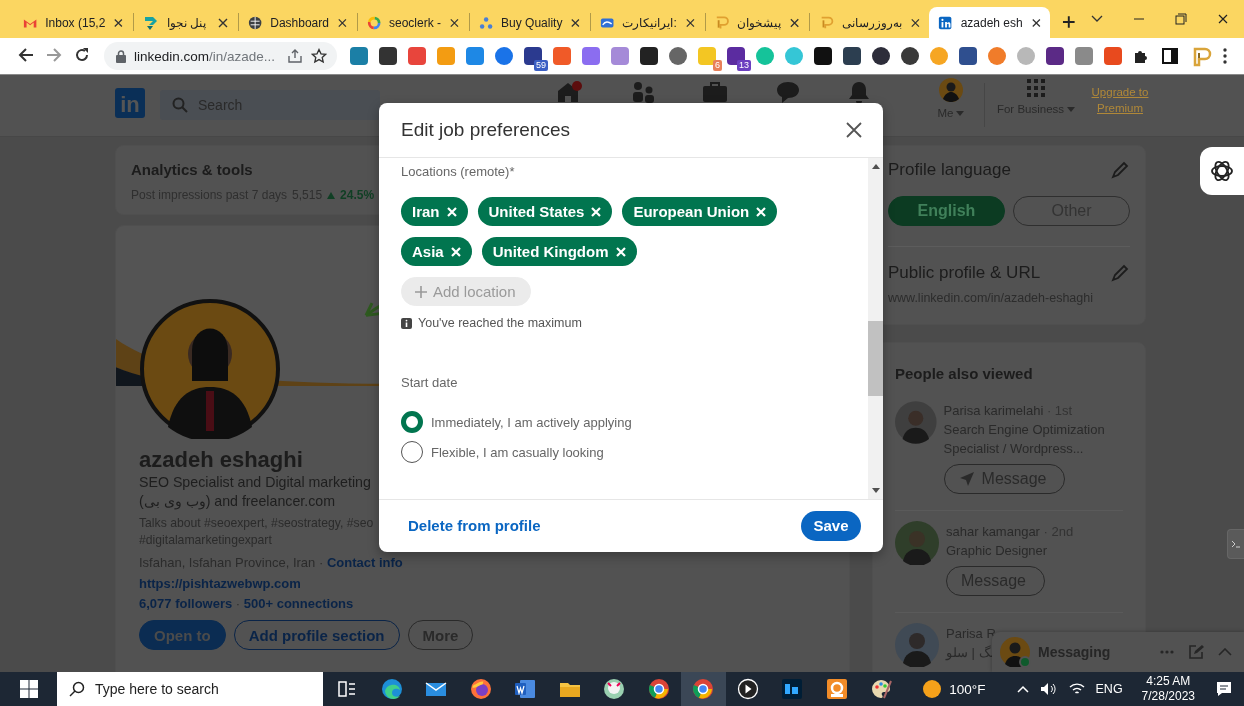  What do you see at coordinates (1236, 544) in the screenshot?
I see `terminal-icon` at bounding box center [1236, 544].